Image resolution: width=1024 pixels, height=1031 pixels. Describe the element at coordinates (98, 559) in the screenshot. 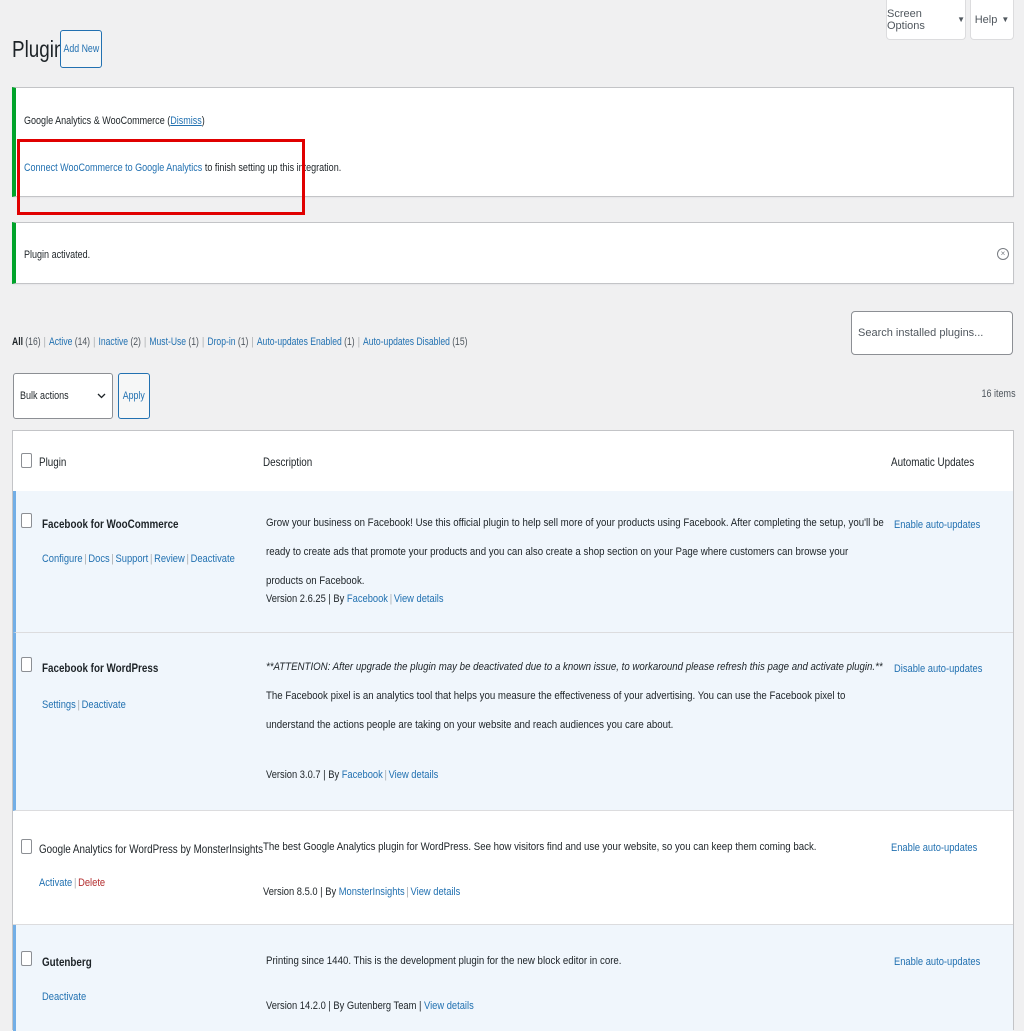

I see `docs-link: Docs` at that location.